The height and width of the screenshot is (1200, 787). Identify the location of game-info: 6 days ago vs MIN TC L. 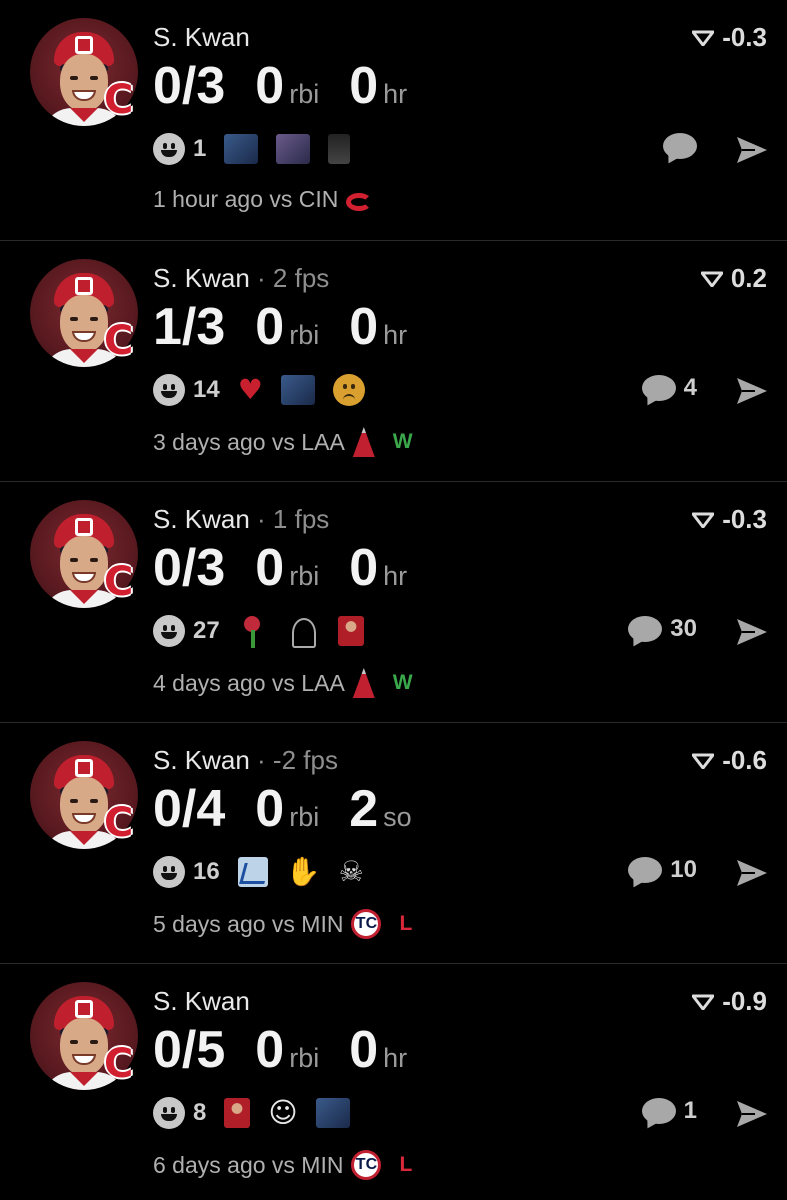
(282, 1165).